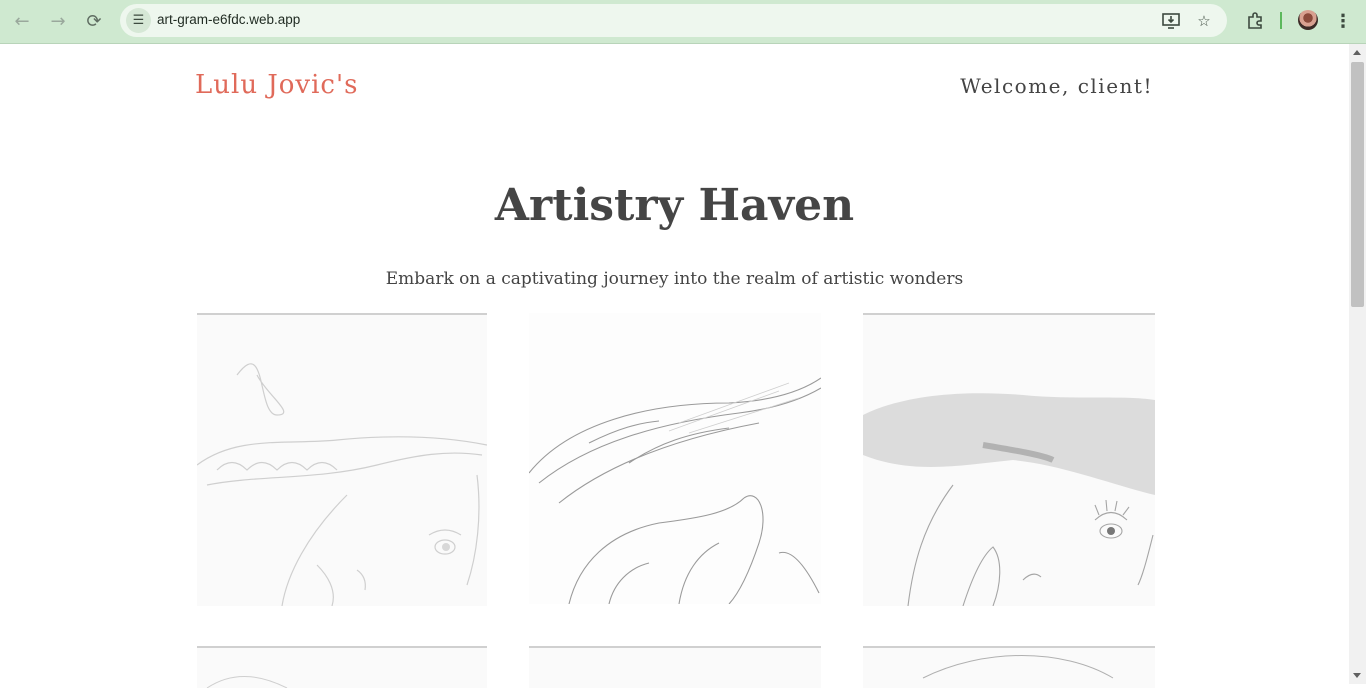  I want to click on welcome-message: Welcome, client!, so click(1056, 86).